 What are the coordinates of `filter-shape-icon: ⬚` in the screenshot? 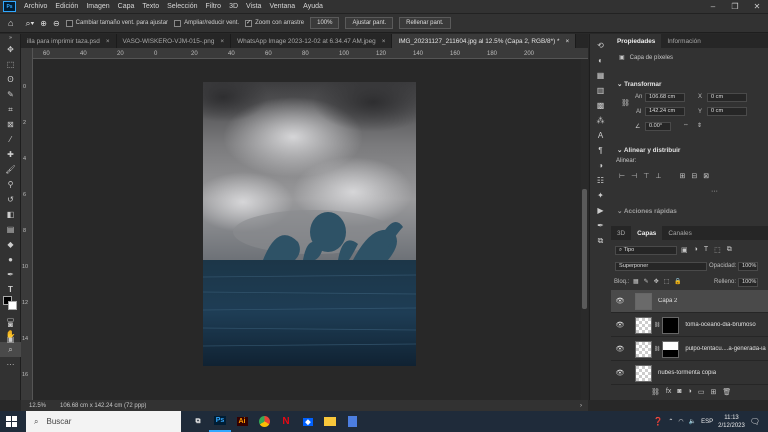 It's located at (717, 250).